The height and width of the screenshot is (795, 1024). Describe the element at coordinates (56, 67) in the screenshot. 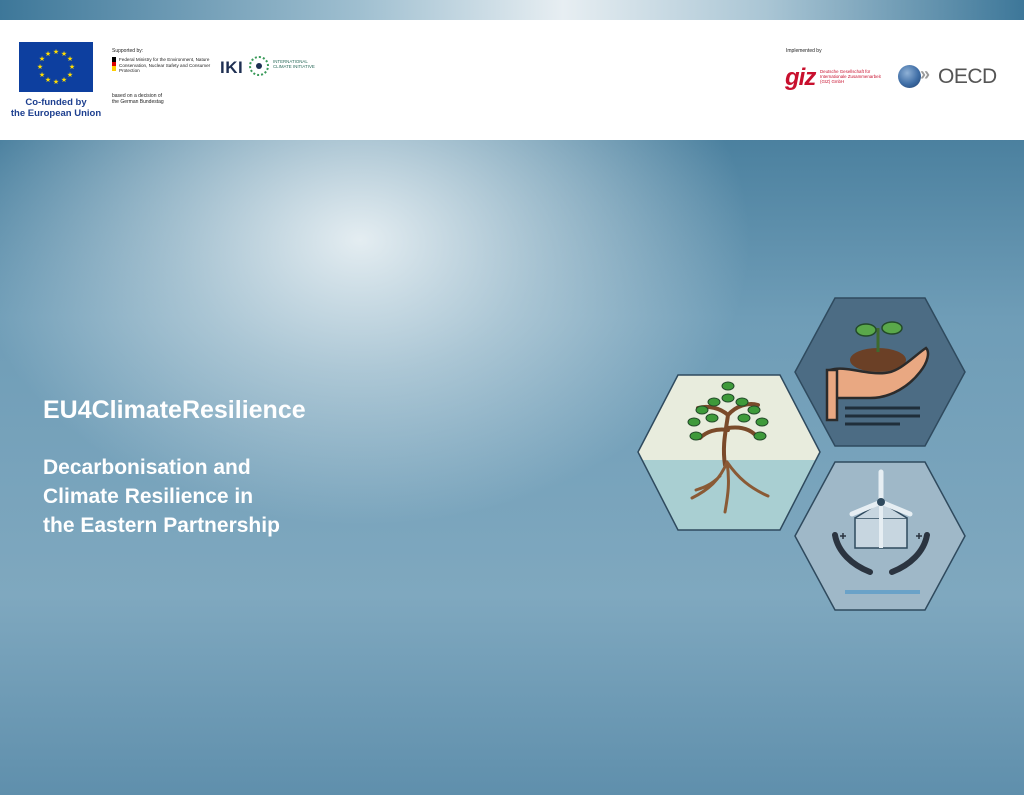

I see `eu-flag-logo: ★ ★ ★ ★ ★ ★ ★ ★ ★ ★ ★ ★` at that location.